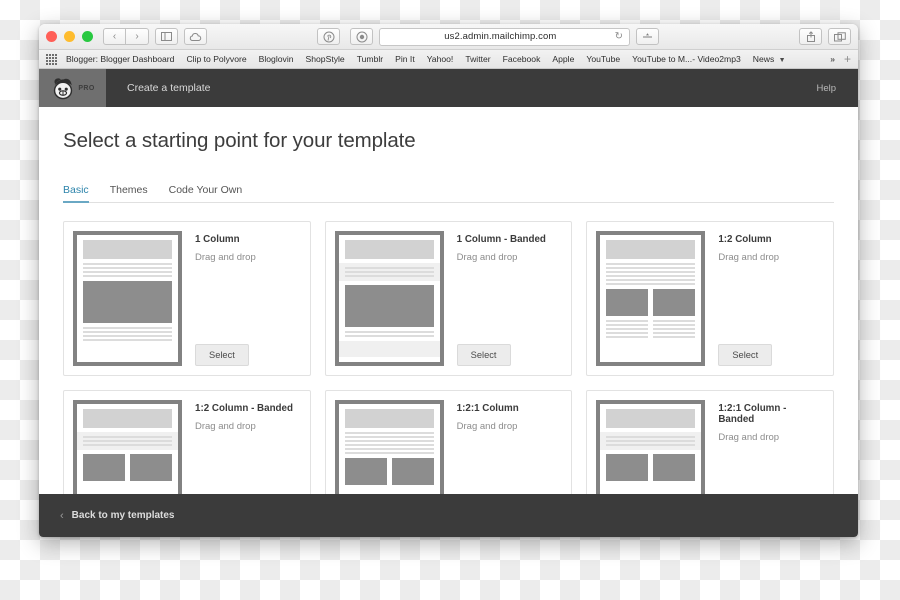 The image size is (900, 600). What do you see at coordinates (752, 414) in the screenshot?
I see `template-title: 1:2:1 Column - Banded` at bounding box center [752, 414].